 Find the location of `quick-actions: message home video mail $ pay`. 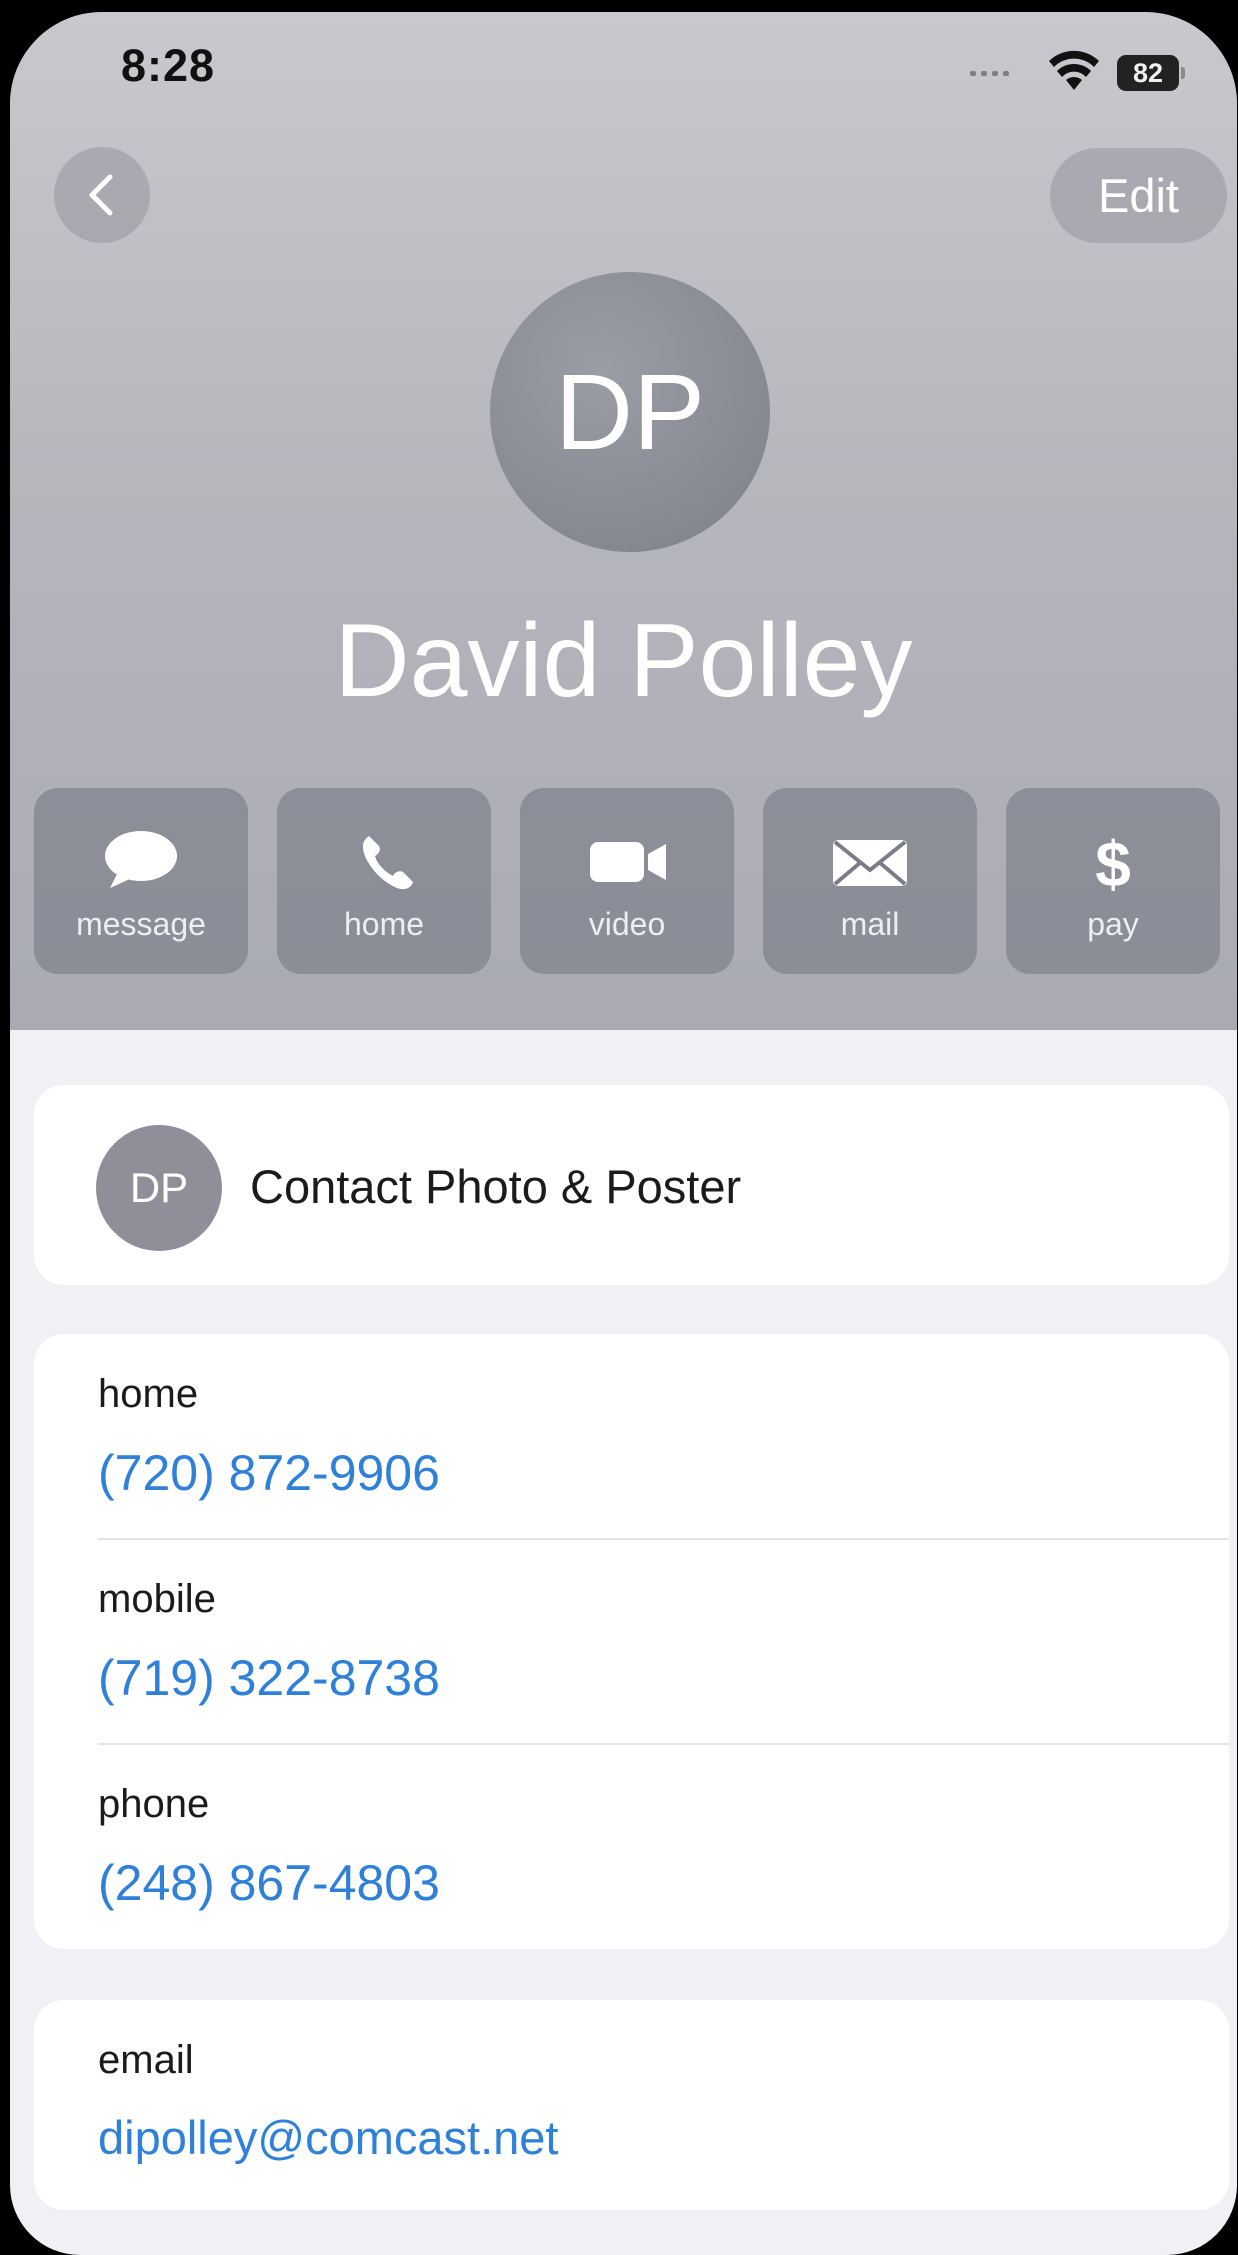

quick-actions: message home video mail $ pay is located at coordinates (634, 886).